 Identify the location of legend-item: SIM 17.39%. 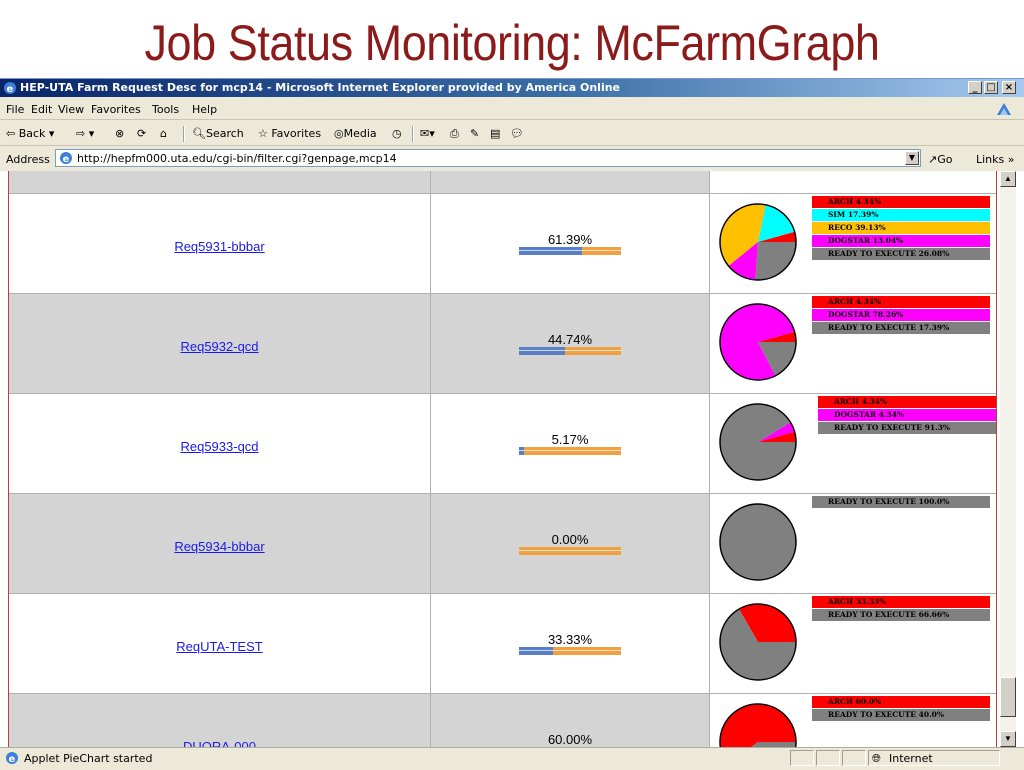
(901, 215).